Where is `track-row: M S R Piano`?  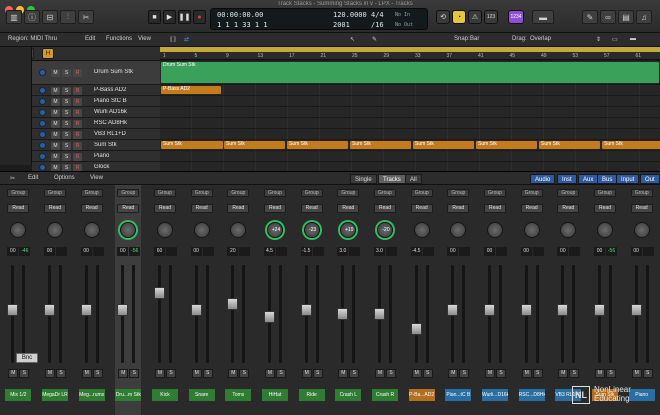 track-row: M S R Piano is located at coordinates (346, 156).